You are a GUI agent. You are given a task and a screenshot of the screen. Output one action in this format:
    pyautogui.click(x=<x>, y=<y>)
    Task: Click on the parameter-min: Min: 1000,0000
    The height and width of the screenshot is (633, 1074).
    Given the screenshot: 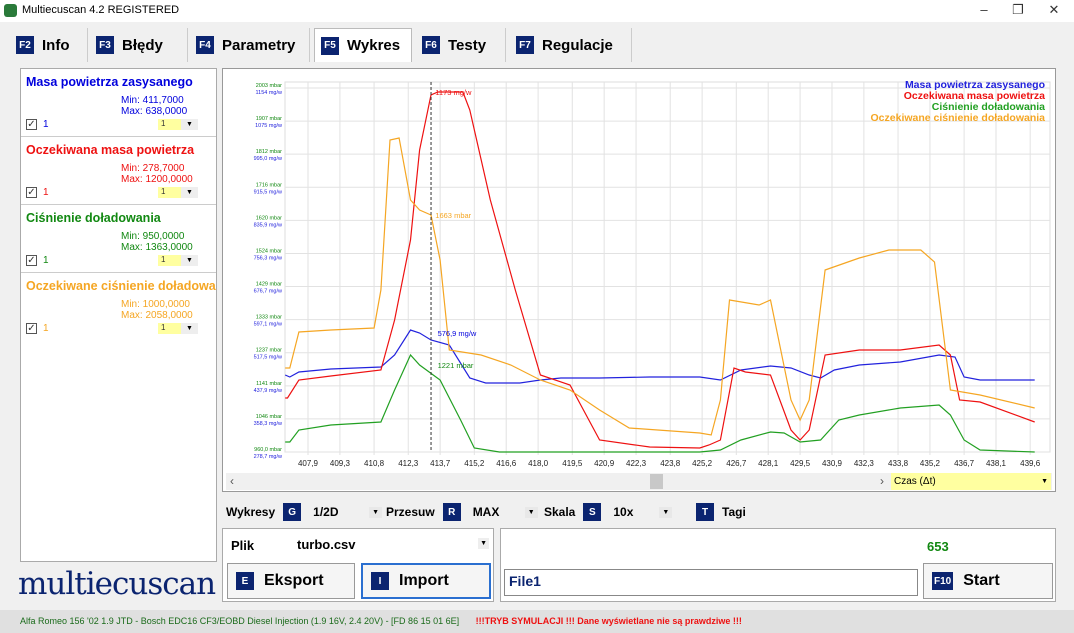 What is the action you would take?
    pyautogui.click(x=155, y=304)
    